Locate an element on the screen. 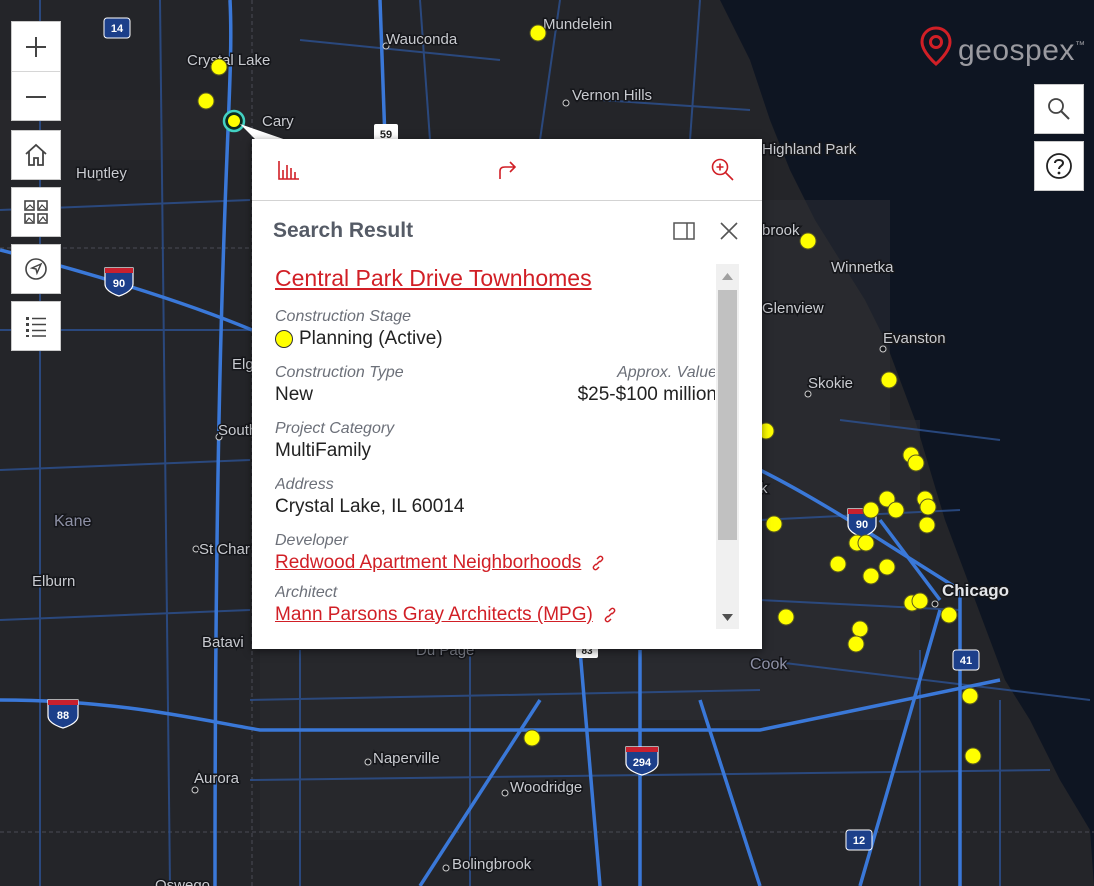 Image resolution: width=1094 pixels, height=886 pixels. geospex-logo: geospex ™ is located at coordinates (1002, 47).